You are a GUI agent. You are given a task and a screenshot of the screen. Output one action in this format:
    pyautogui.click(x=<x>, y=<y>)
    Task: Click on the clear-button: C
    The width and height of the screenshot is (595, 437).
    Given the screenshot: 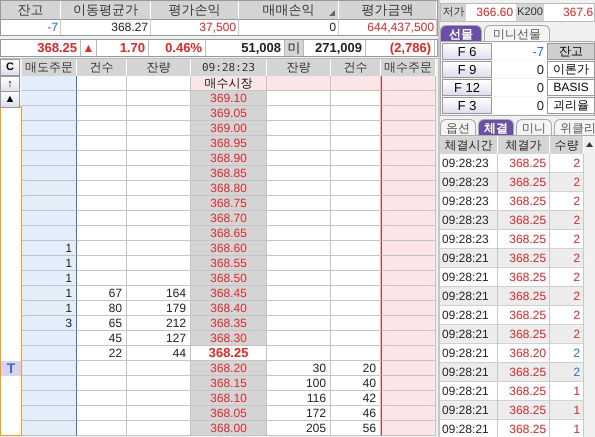 What is the action you would take?
    pyautogui.click(x=10, y=67)
    